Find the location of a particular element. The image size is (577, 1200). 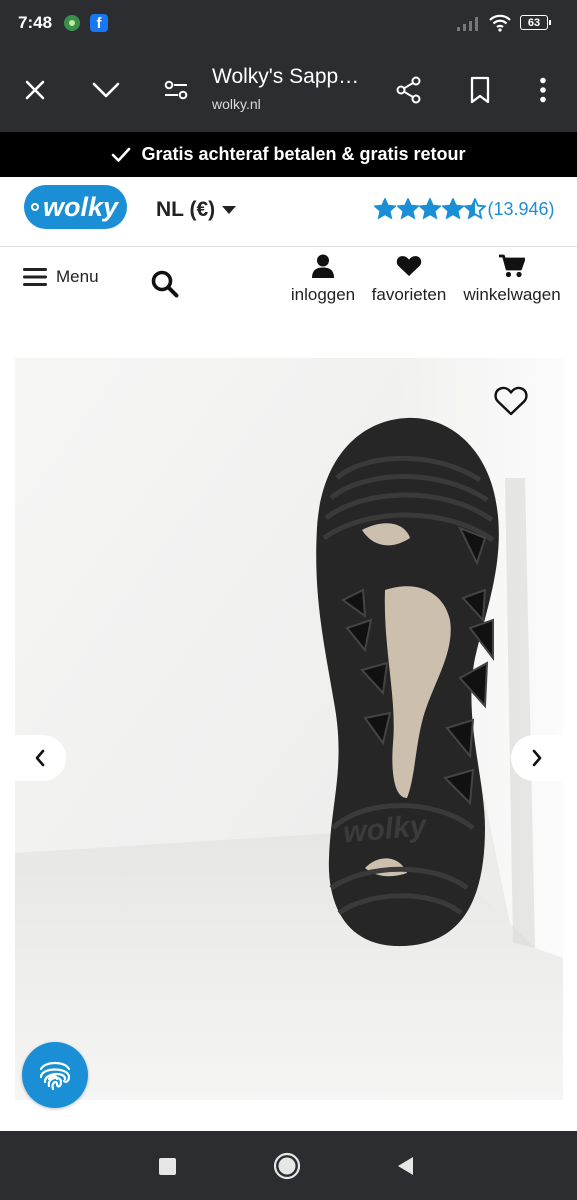

rating-stars is located at coordinates (430, 209).